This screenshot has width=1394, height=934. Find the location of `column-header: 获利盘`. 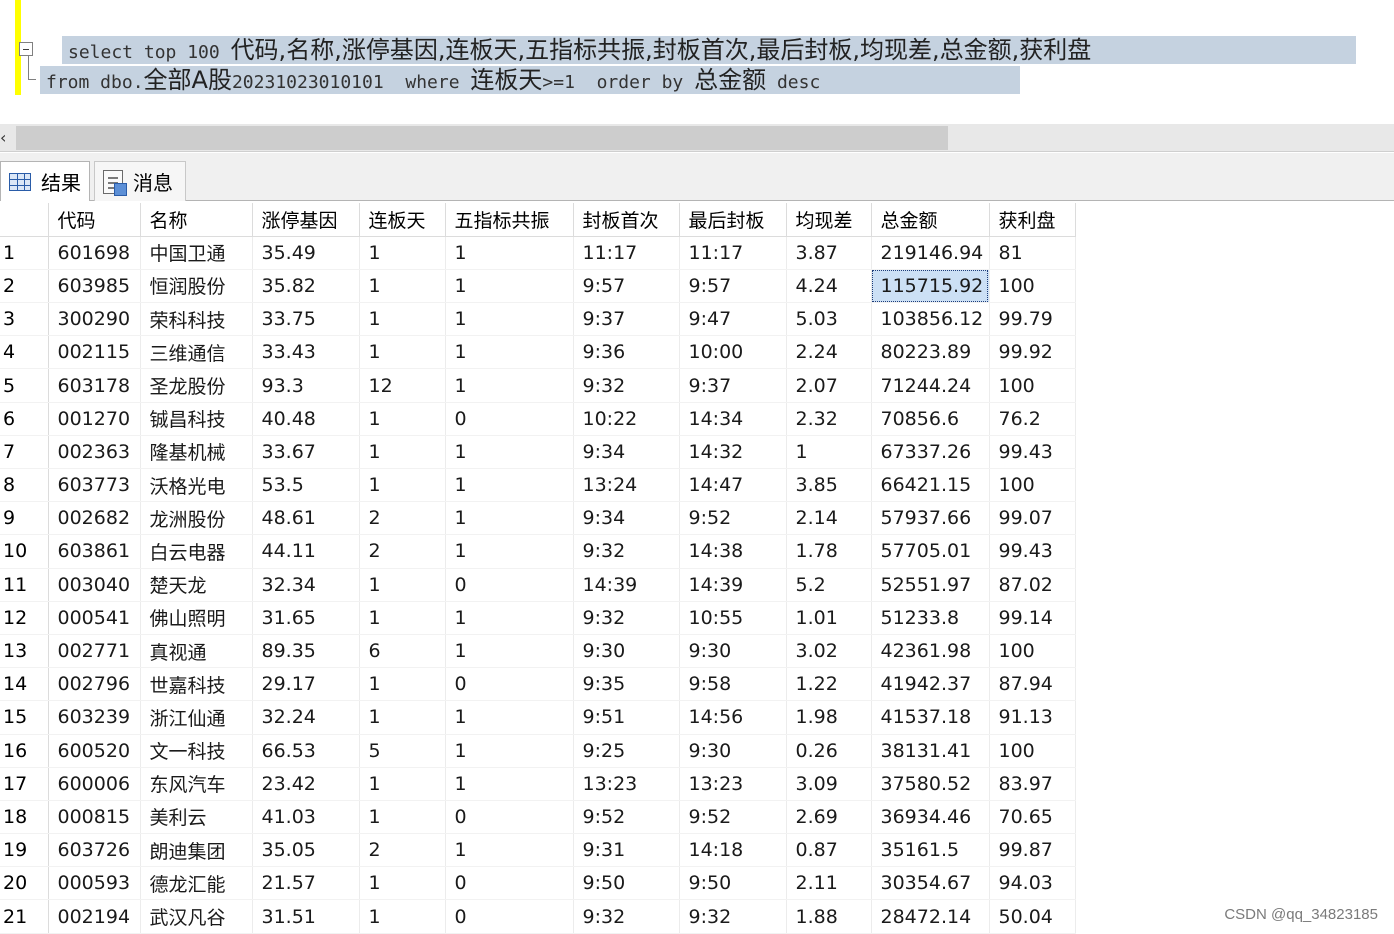

column-header: 获利盘 is located at coordinates (1032, 220).